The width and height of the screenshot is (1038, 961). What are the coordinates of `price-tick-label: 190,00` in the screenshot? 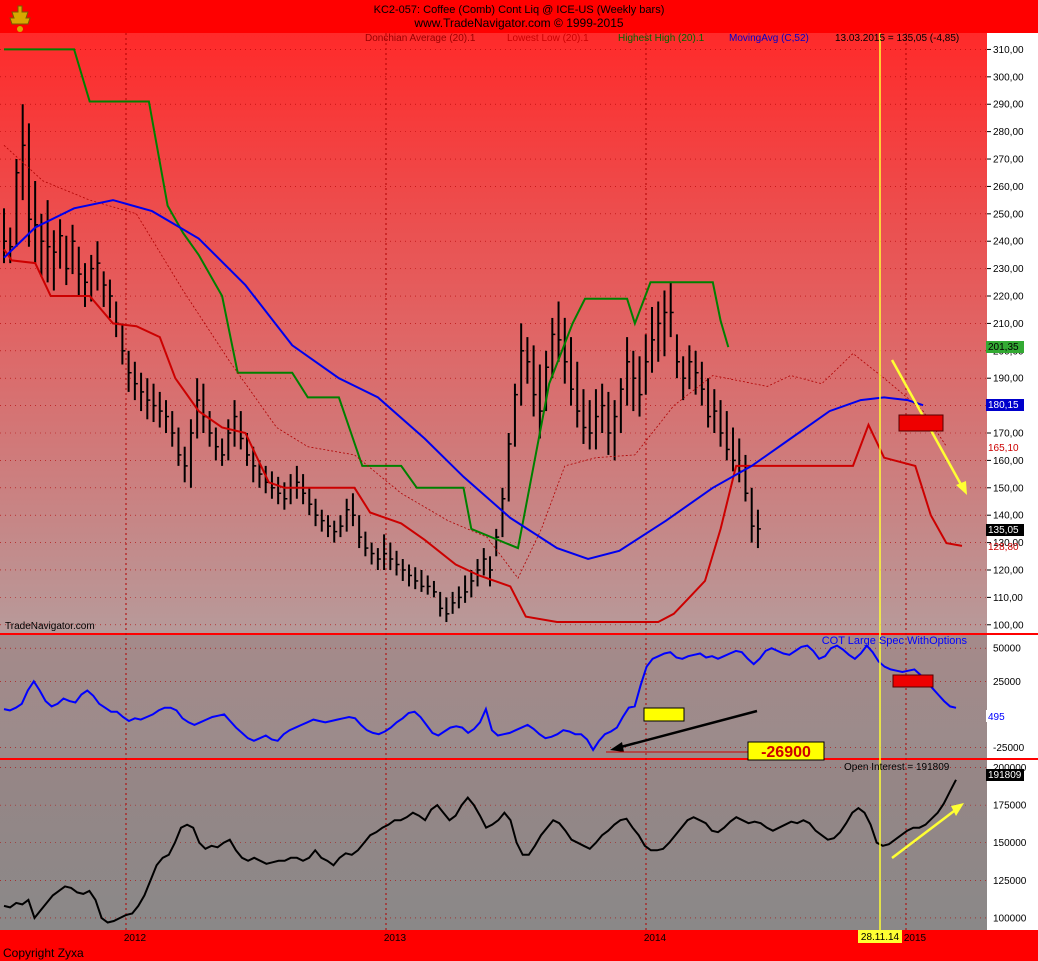 It's located at (1008, 379).